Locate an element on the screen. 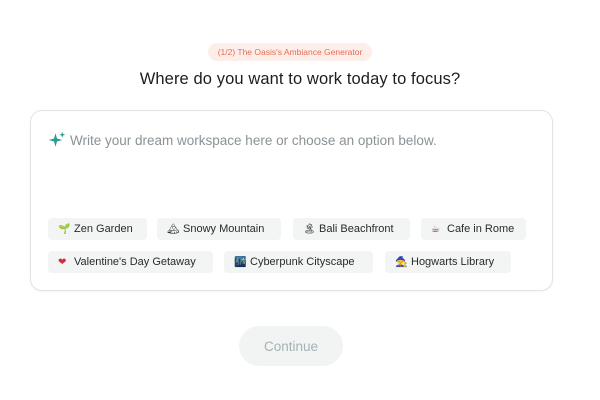 Image resolution: width=600 pixels, height=400 pixels. option-label: Snowy Mountain is located at coordinates (224, 229).